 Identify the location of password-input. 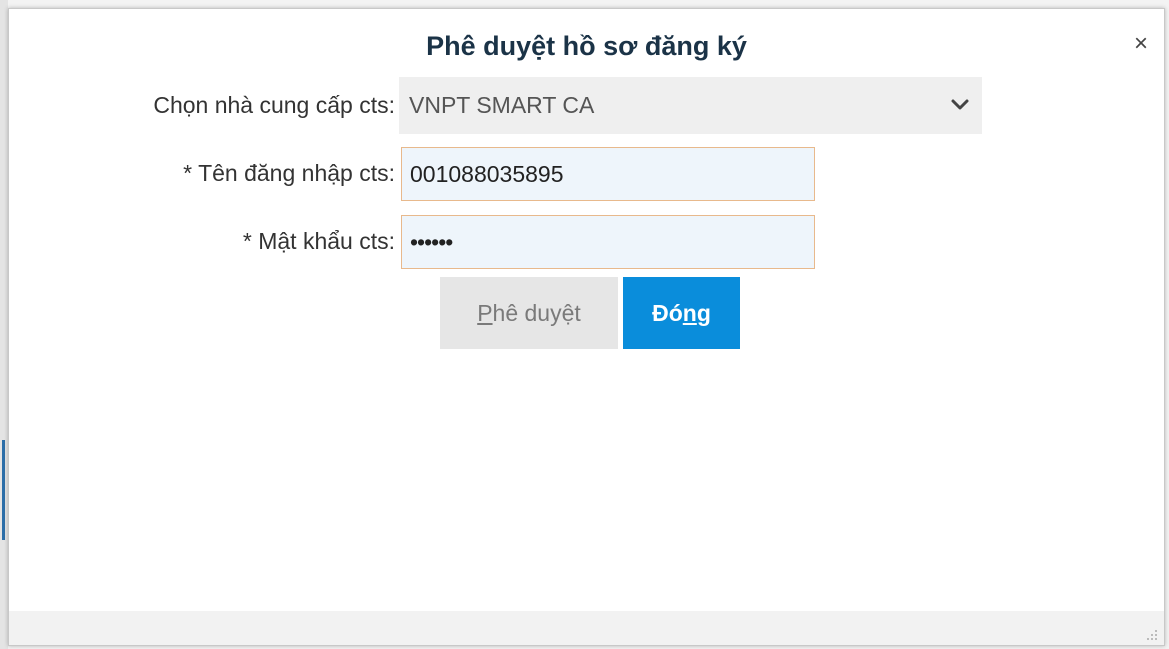
(608, 242).